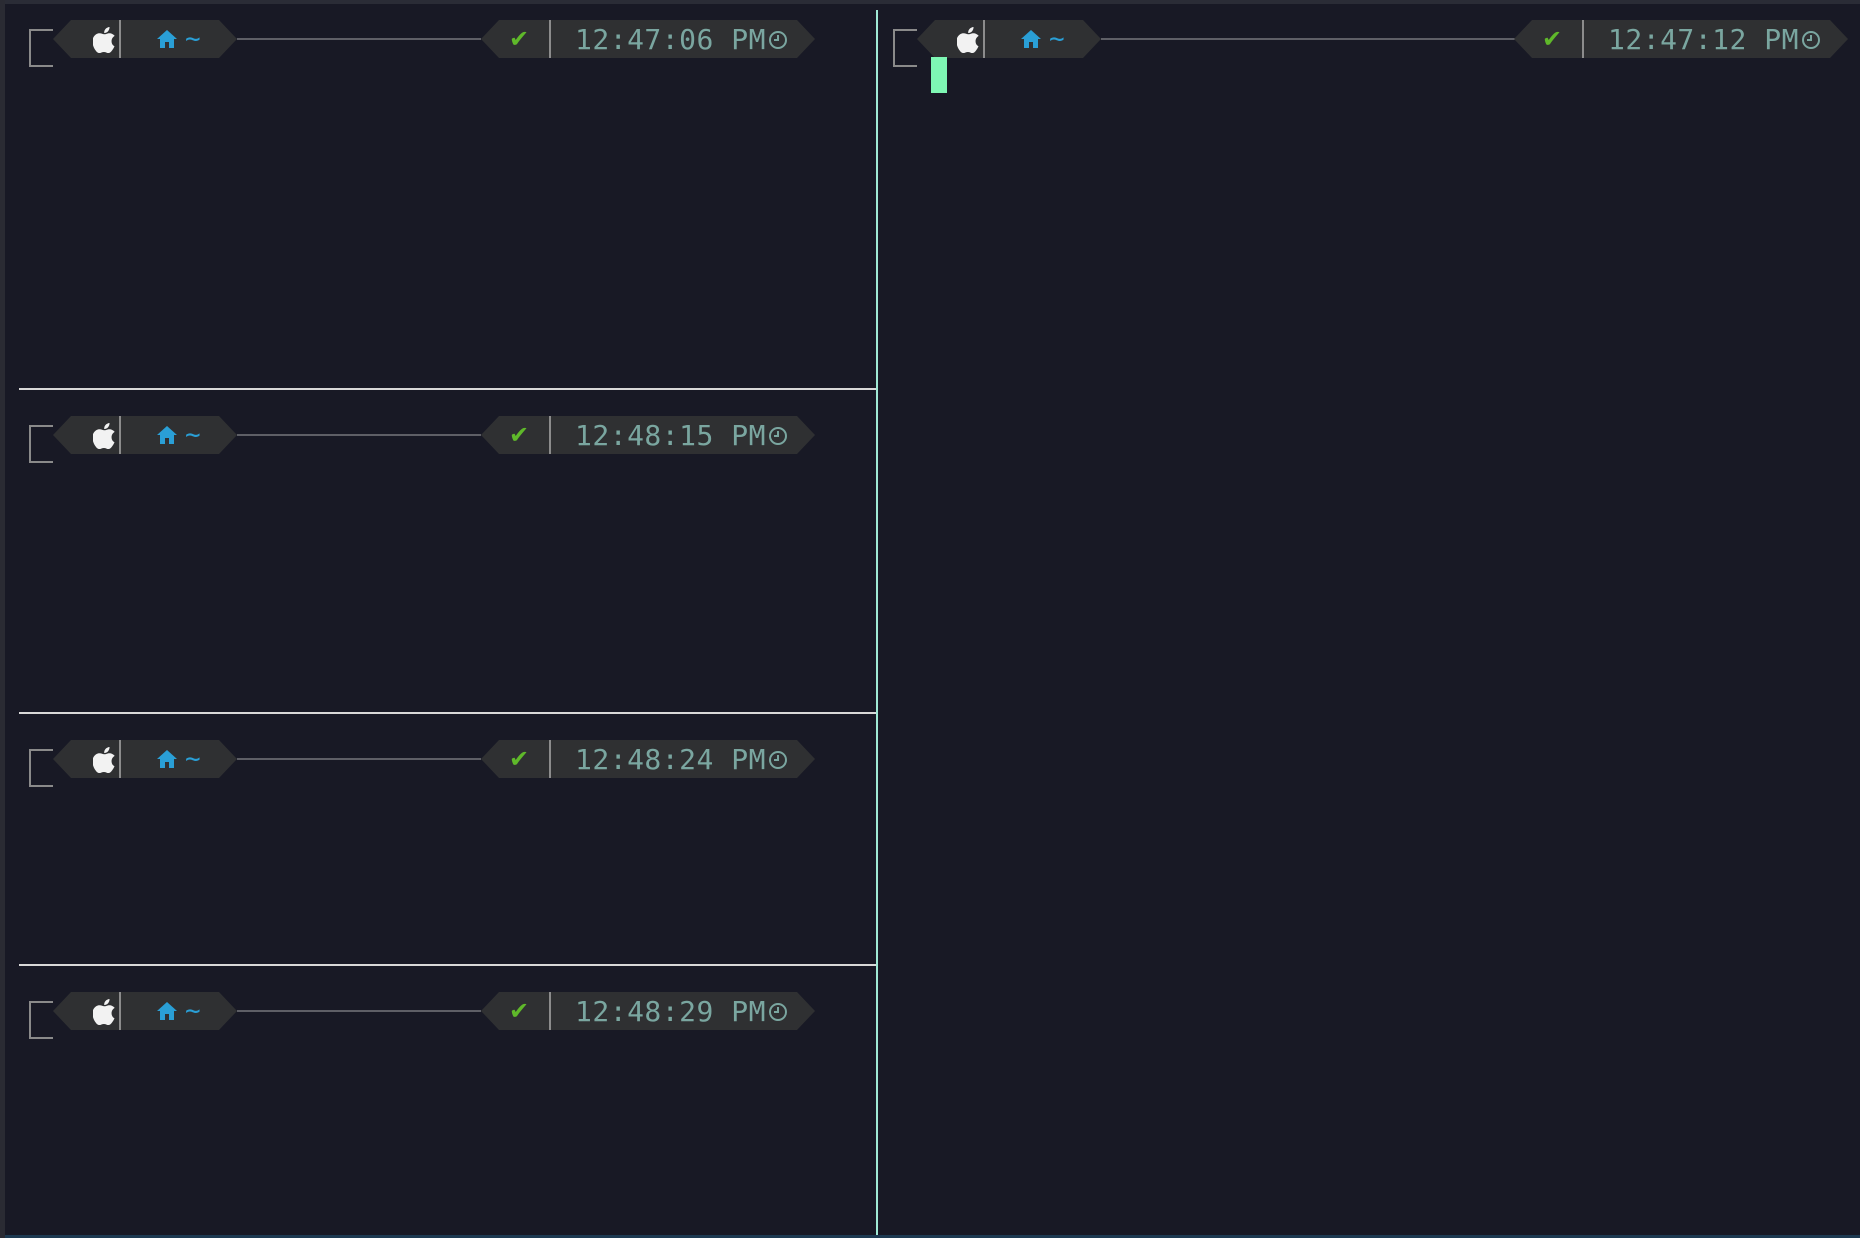 The width and height of the screenshot is (1860, 1238). I want to click on terminal-pane-left-4: ~ ✔ 12:48:29 PM, so click(447, 1109).